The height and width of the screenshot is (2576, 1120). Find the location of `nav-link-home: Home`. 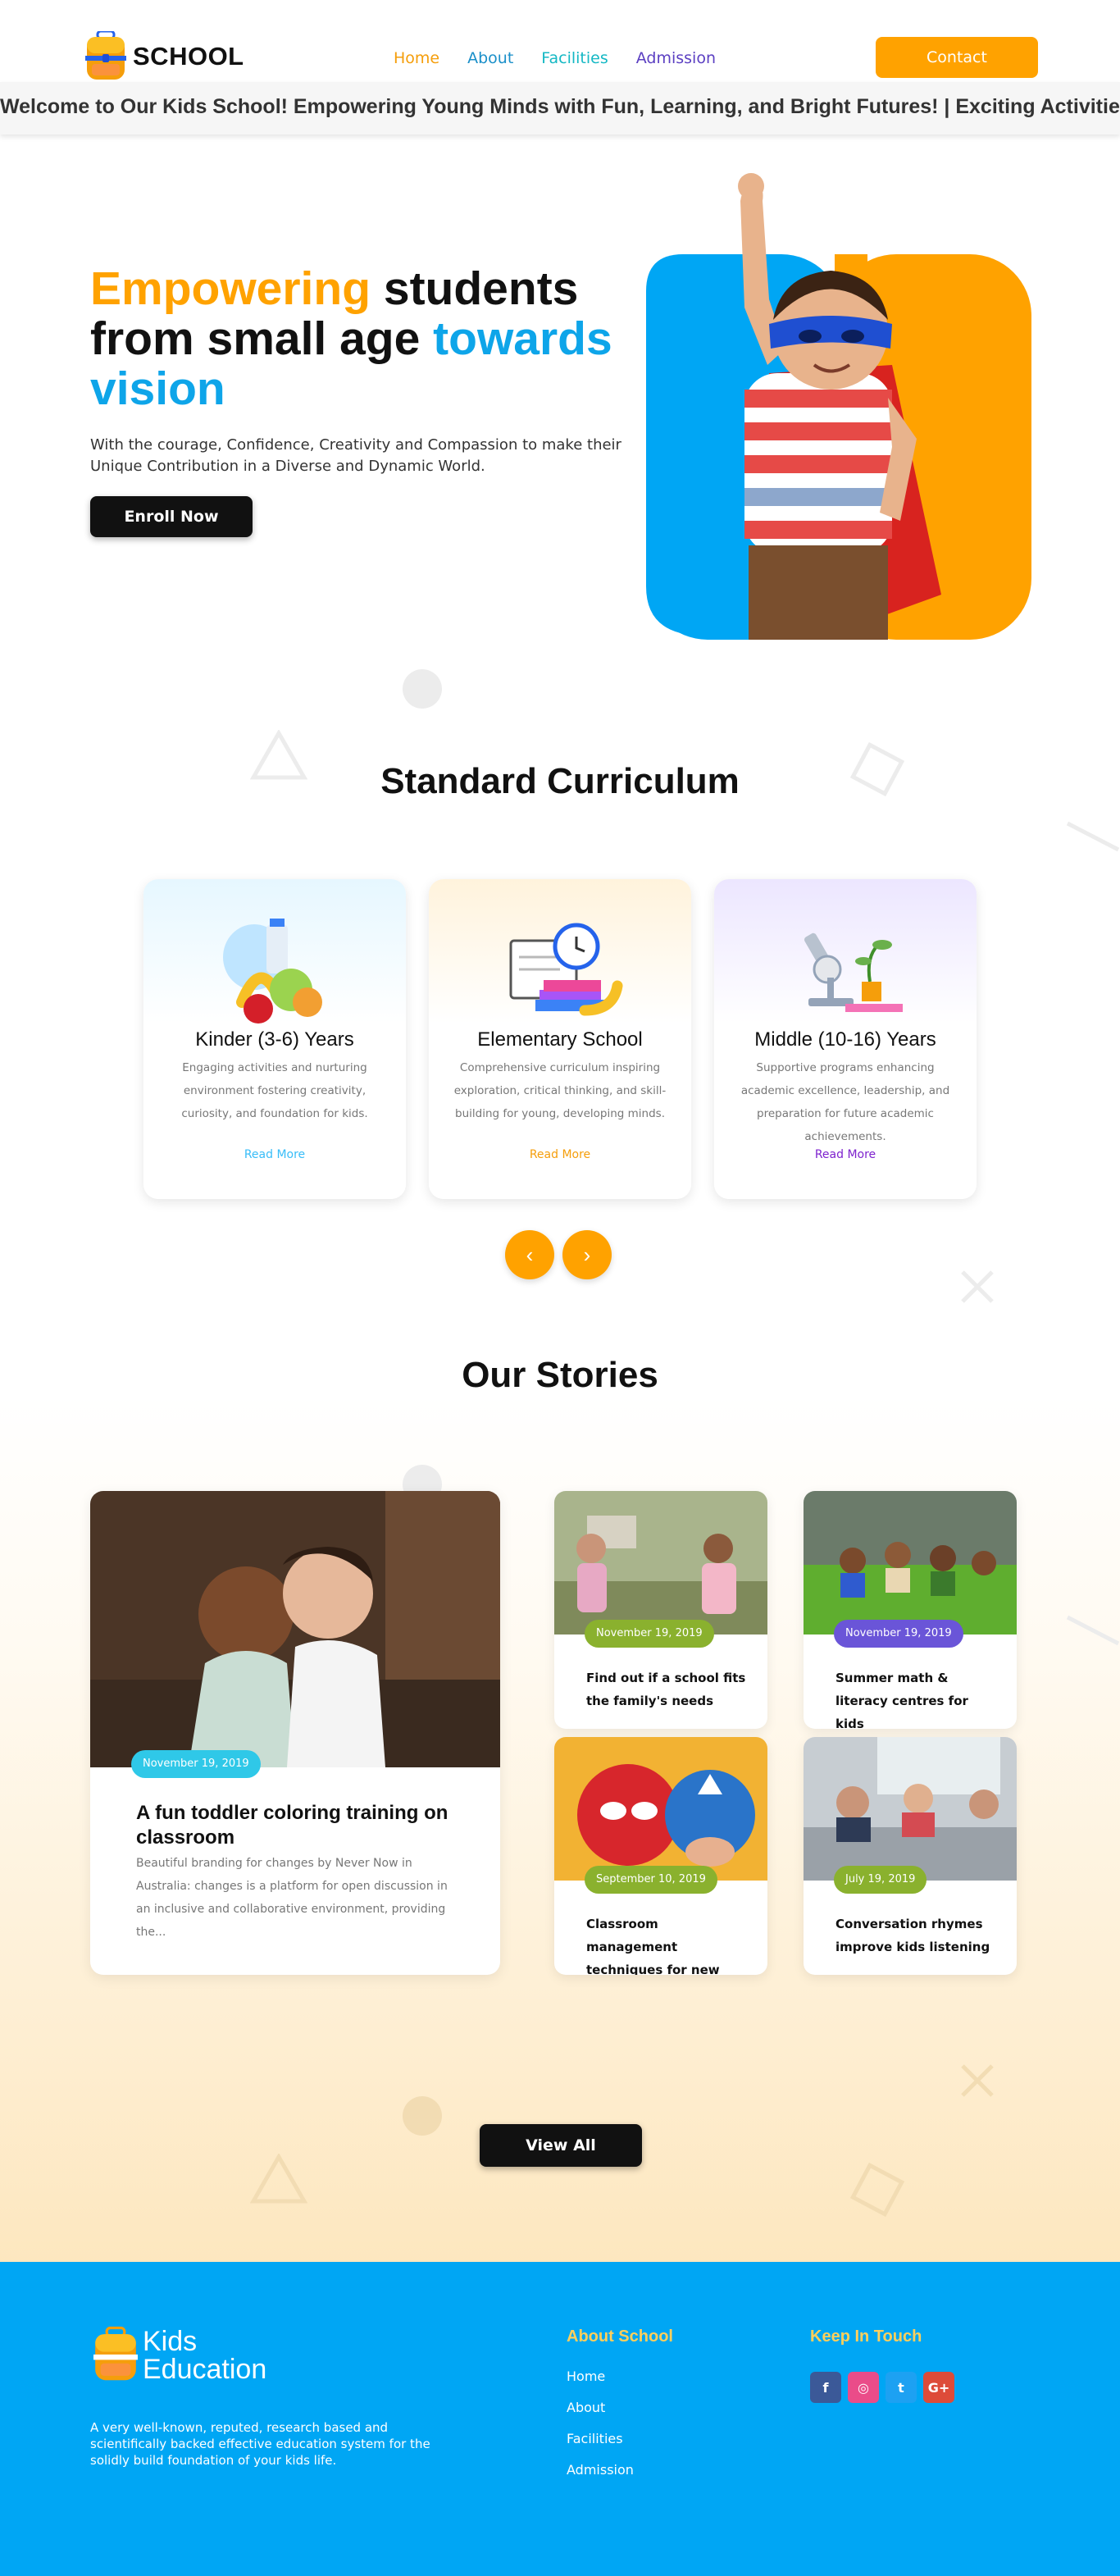

nav-link-home: Home is located at coordinates (417, 58).